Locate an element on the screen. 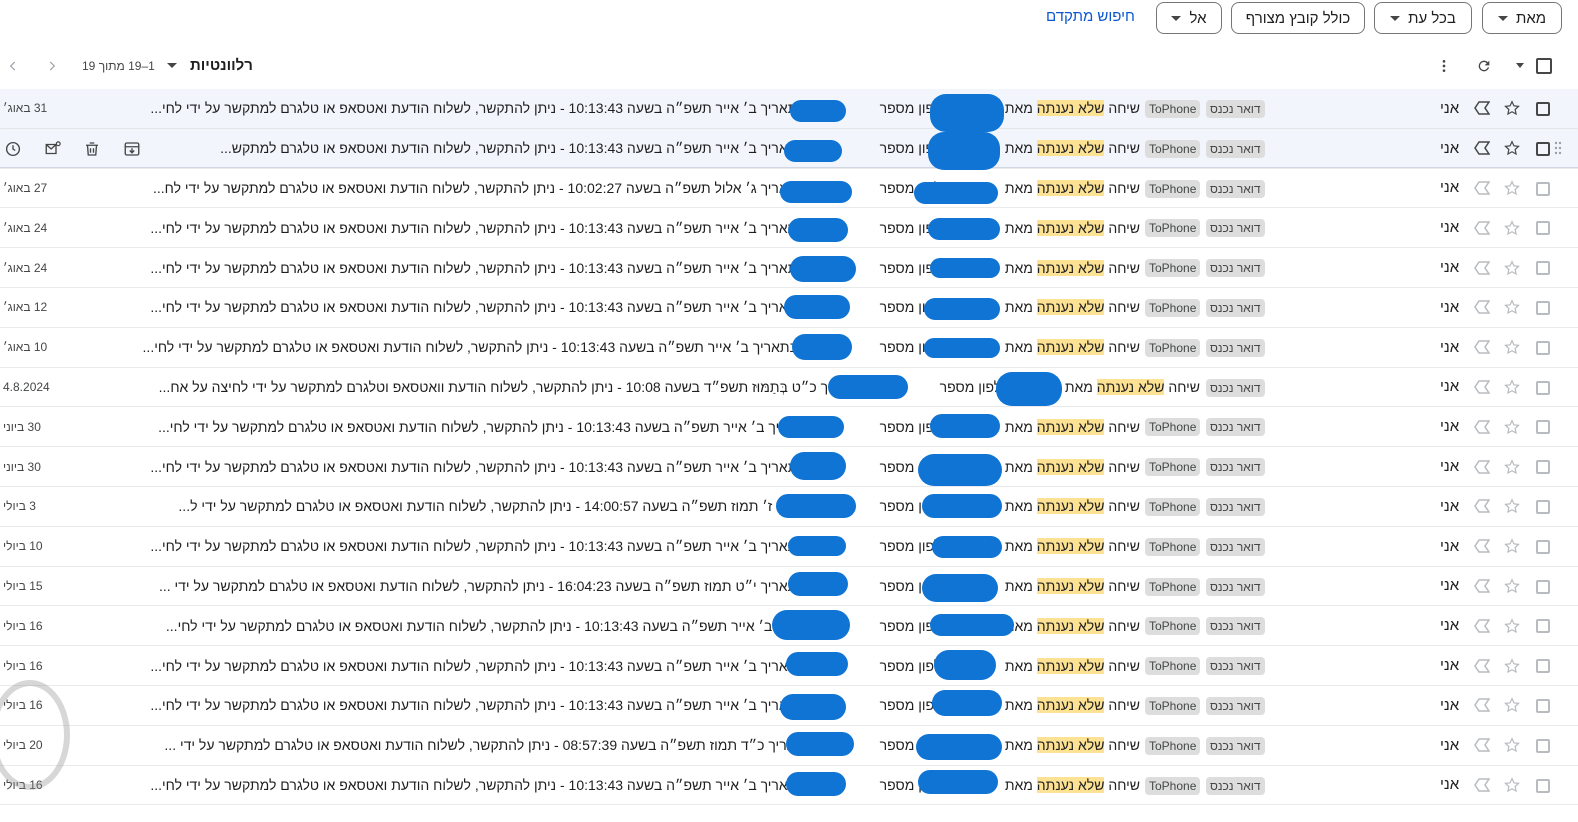 The height and width of the screenshot is (822, 1578). mark-unread-icon is located at coordinates (53, 149).